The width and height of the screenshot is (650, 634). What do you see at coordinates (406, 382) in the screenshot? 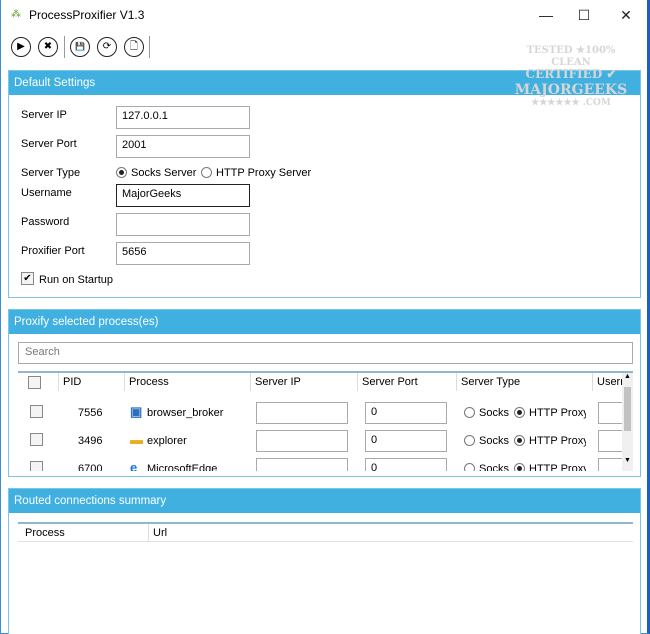
I see `column-header-server-port: Server Port` at bounding box center [406, 382].